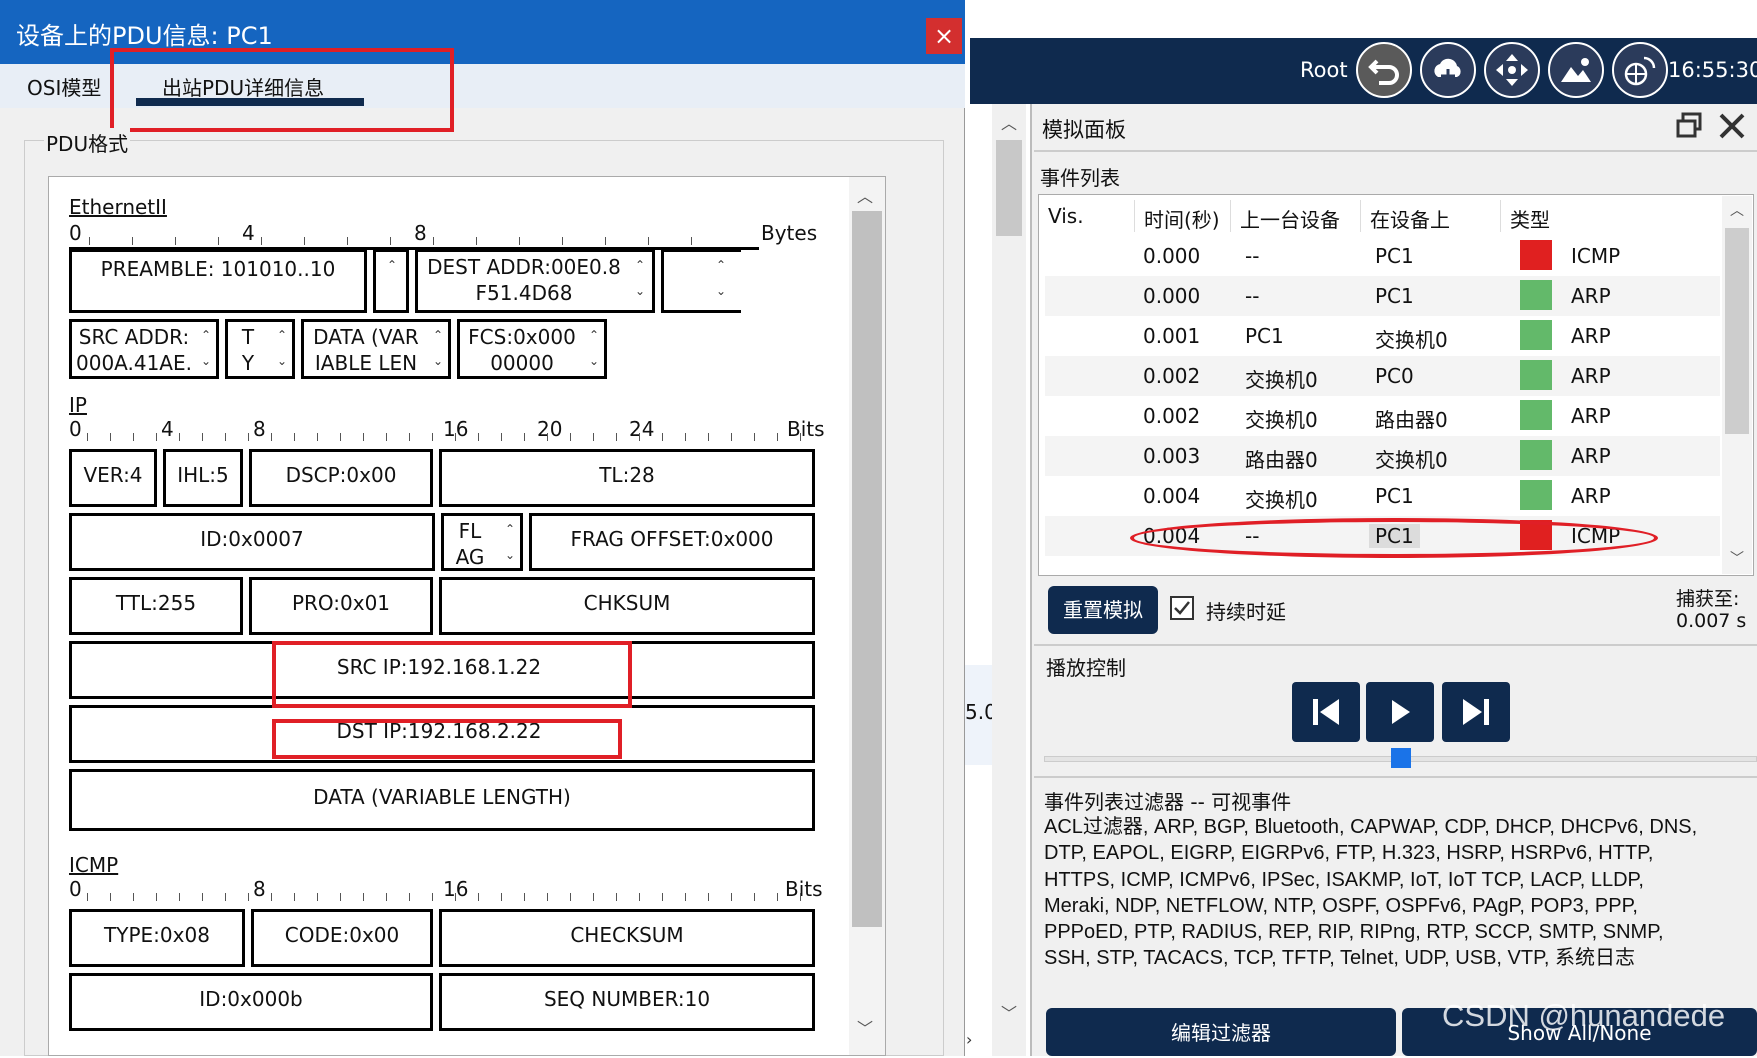 Image resolution: width=1757 pixels, height=1058 pixels. I want to click on event-table-header: Vis. 时间(秒) 上一台设备 在设备上 类型, so click(1372, 216).